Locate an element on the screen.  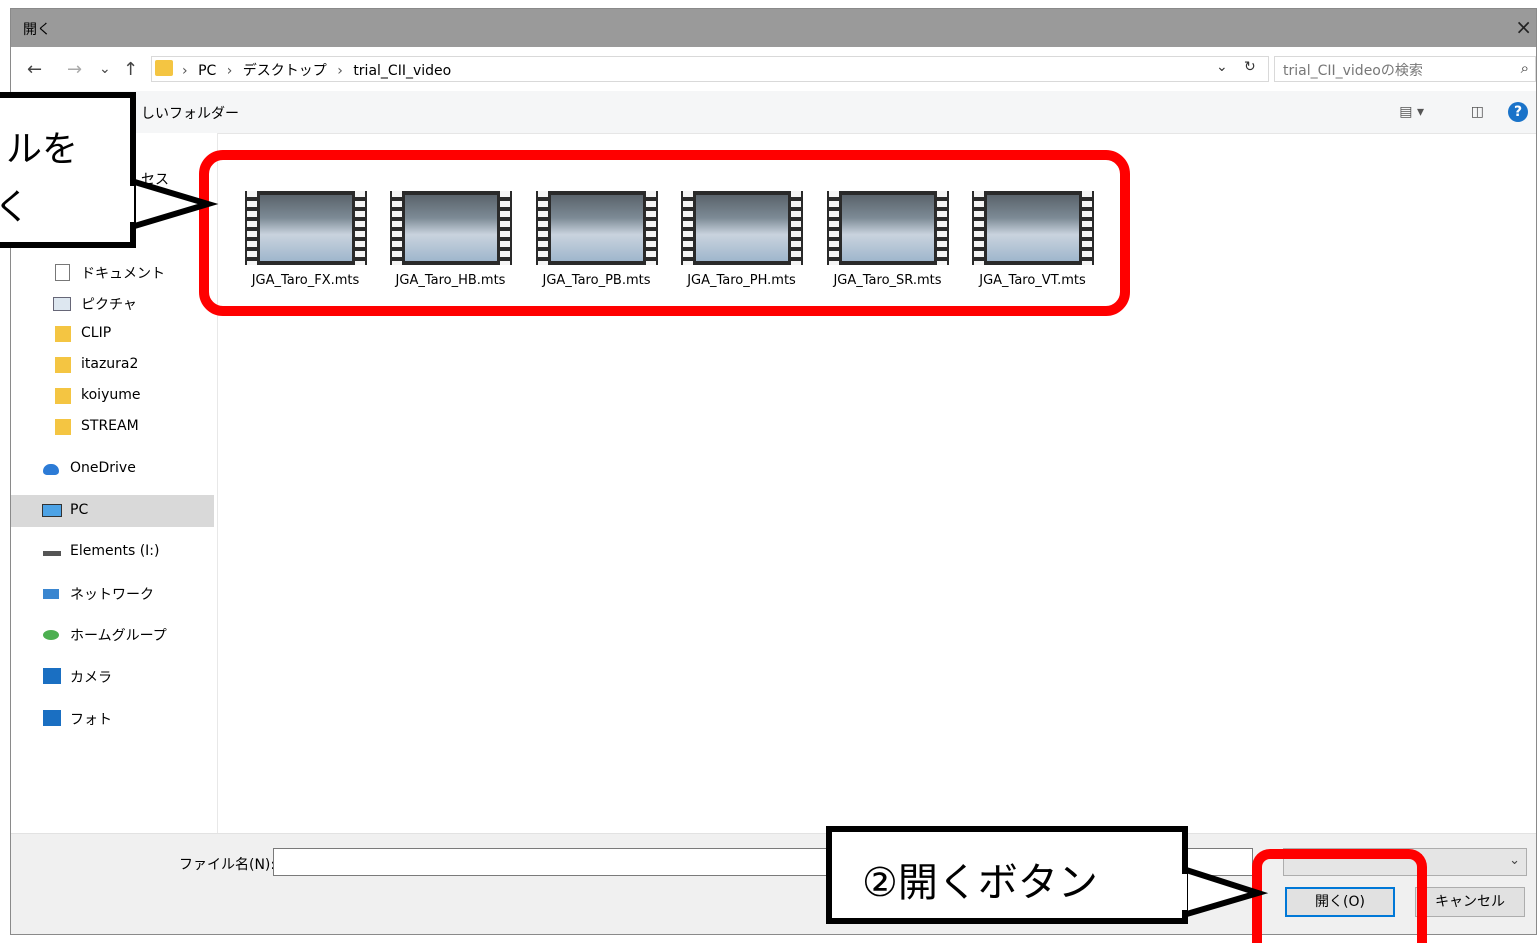
callout-text-line1: ルを is located at coordinates (42, 149).